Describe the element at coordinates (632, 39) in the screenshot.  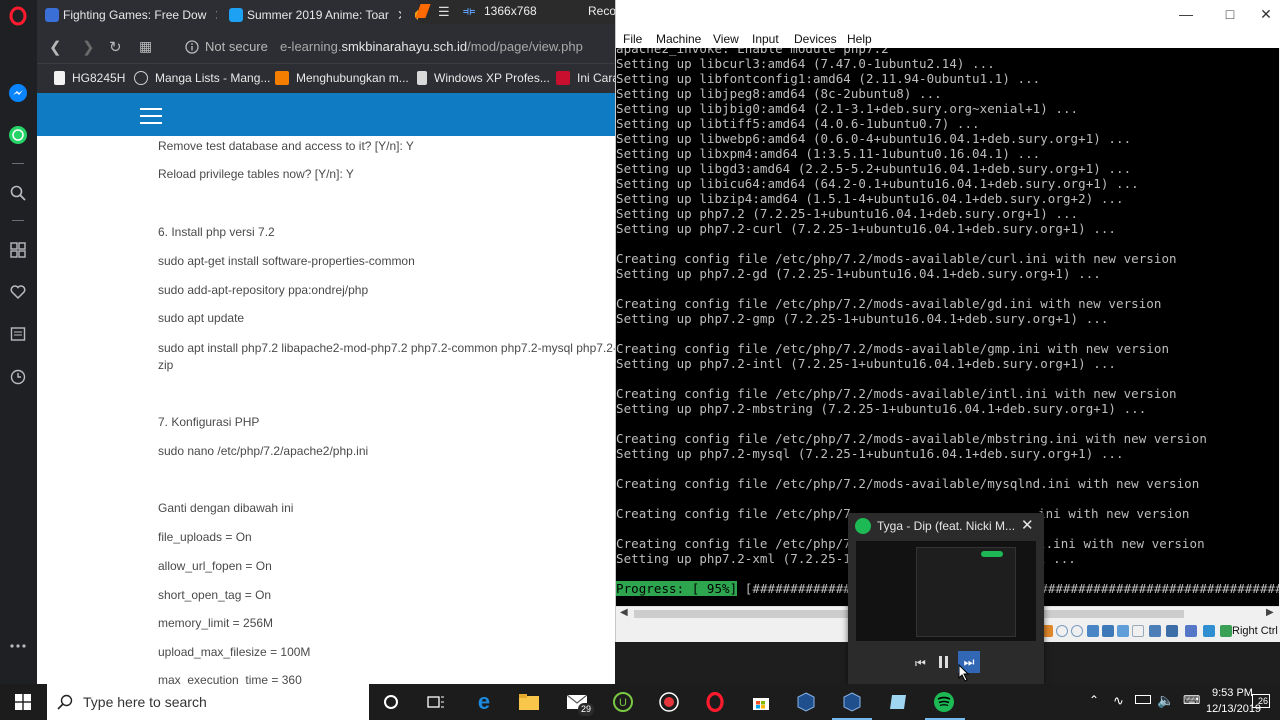
I see `menu-file: File` at that location.